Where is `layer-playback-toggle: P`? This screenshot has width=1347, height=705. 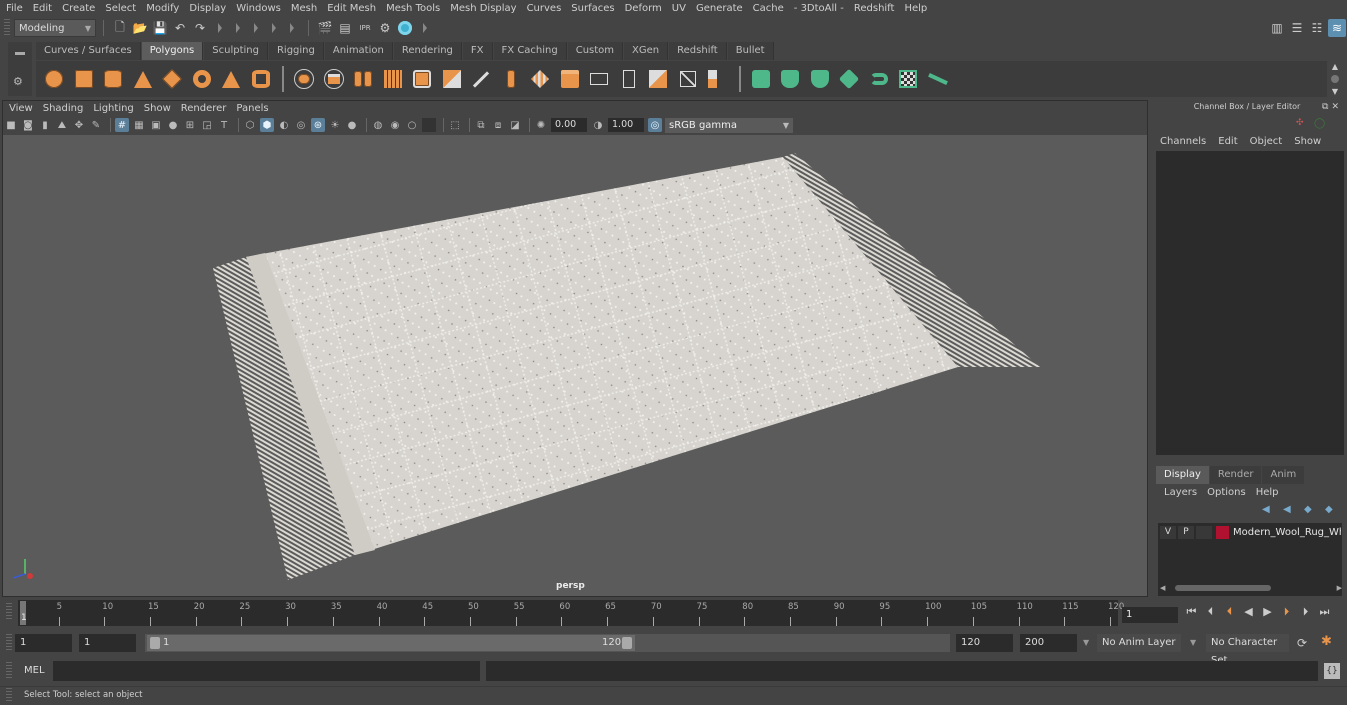 layer-playback-toggle: P is located at coordinates (1186, 532).